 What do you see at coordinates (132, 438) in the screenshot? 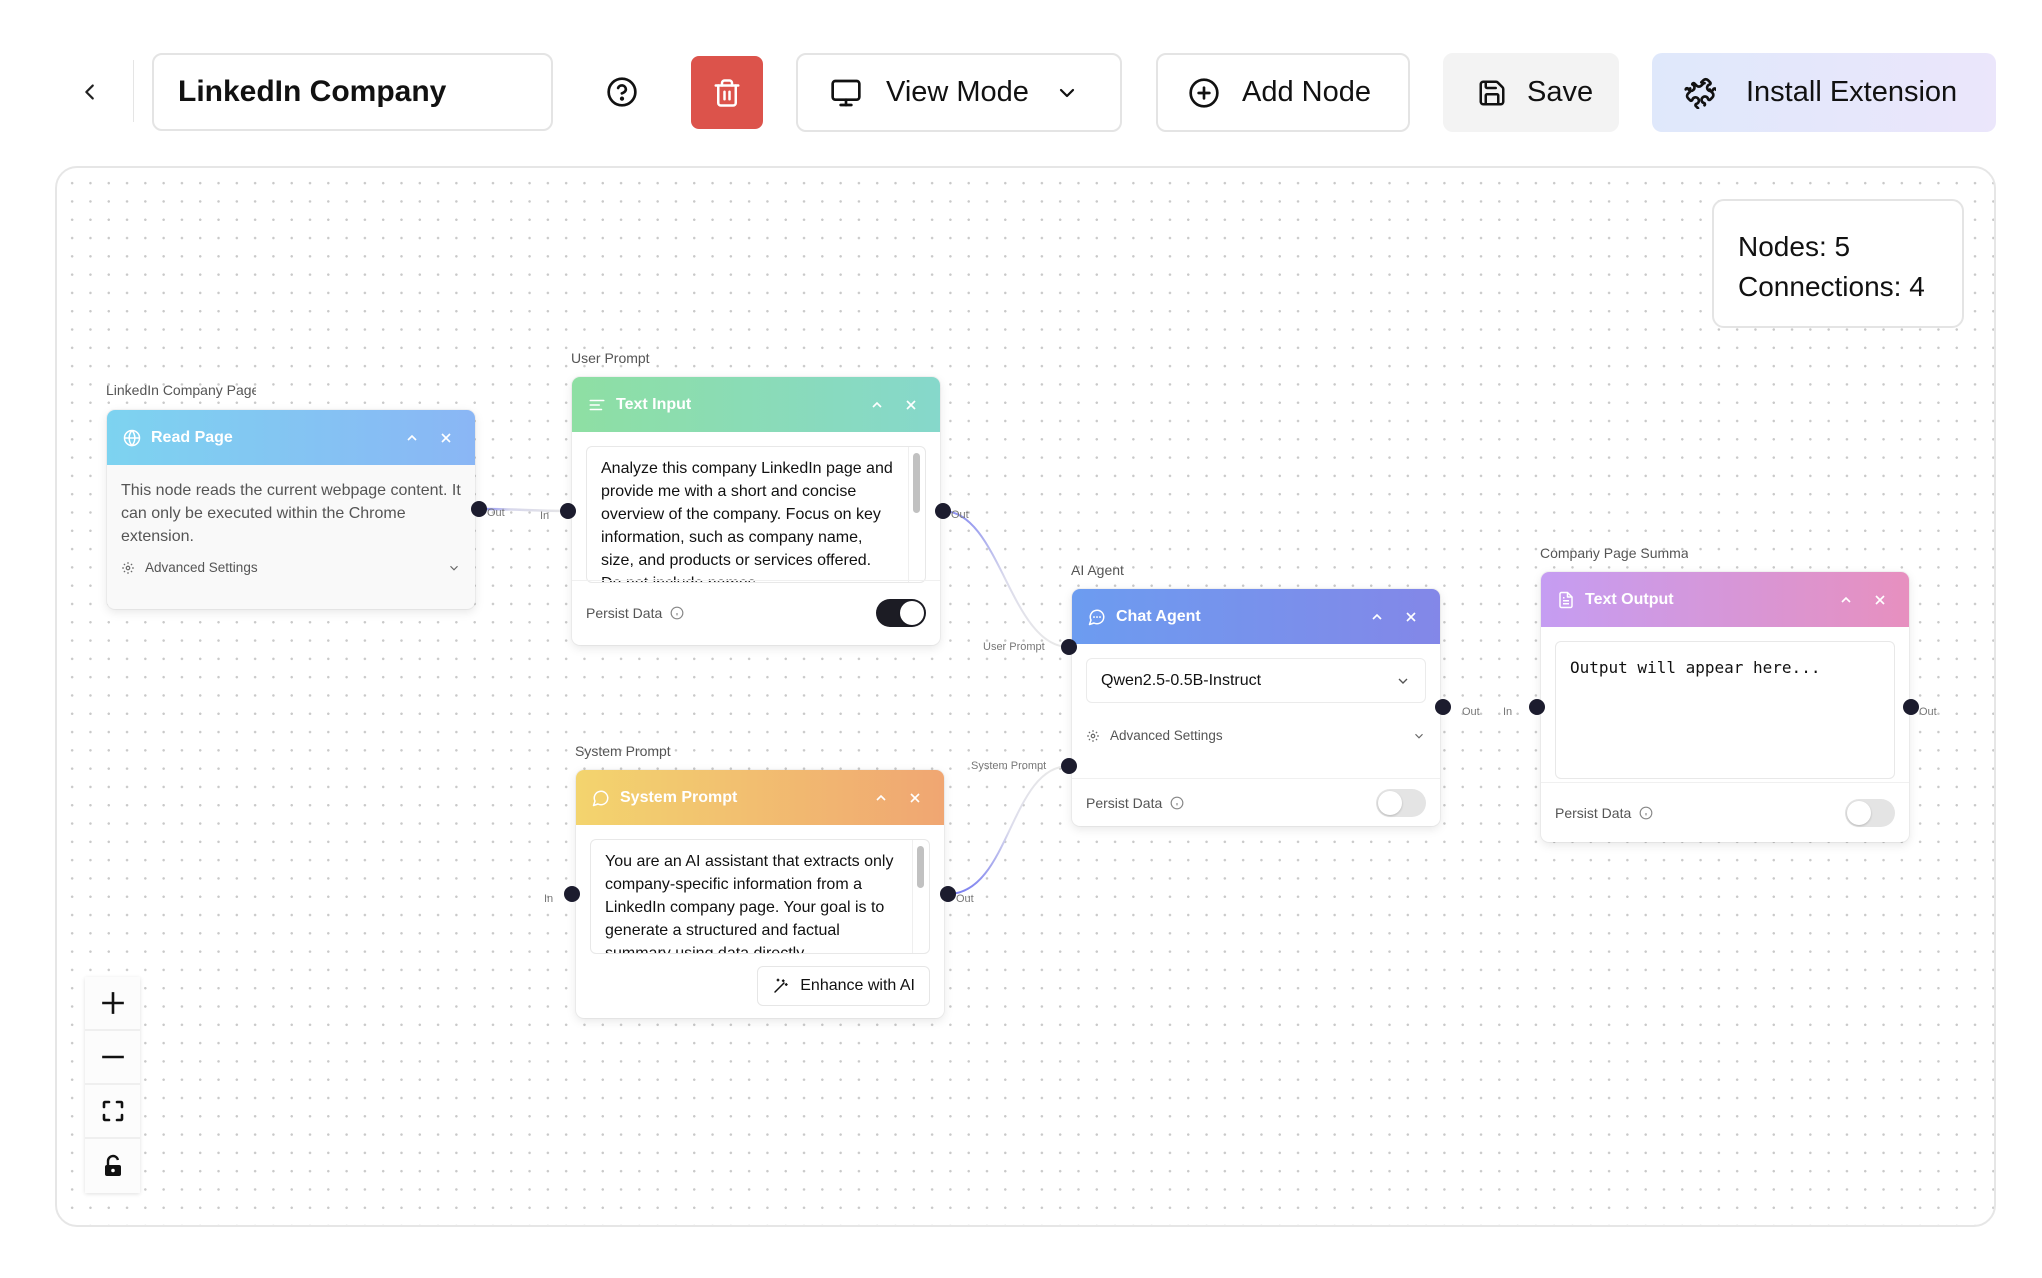
I see `globe-icon` at bounding box center [132, 438].